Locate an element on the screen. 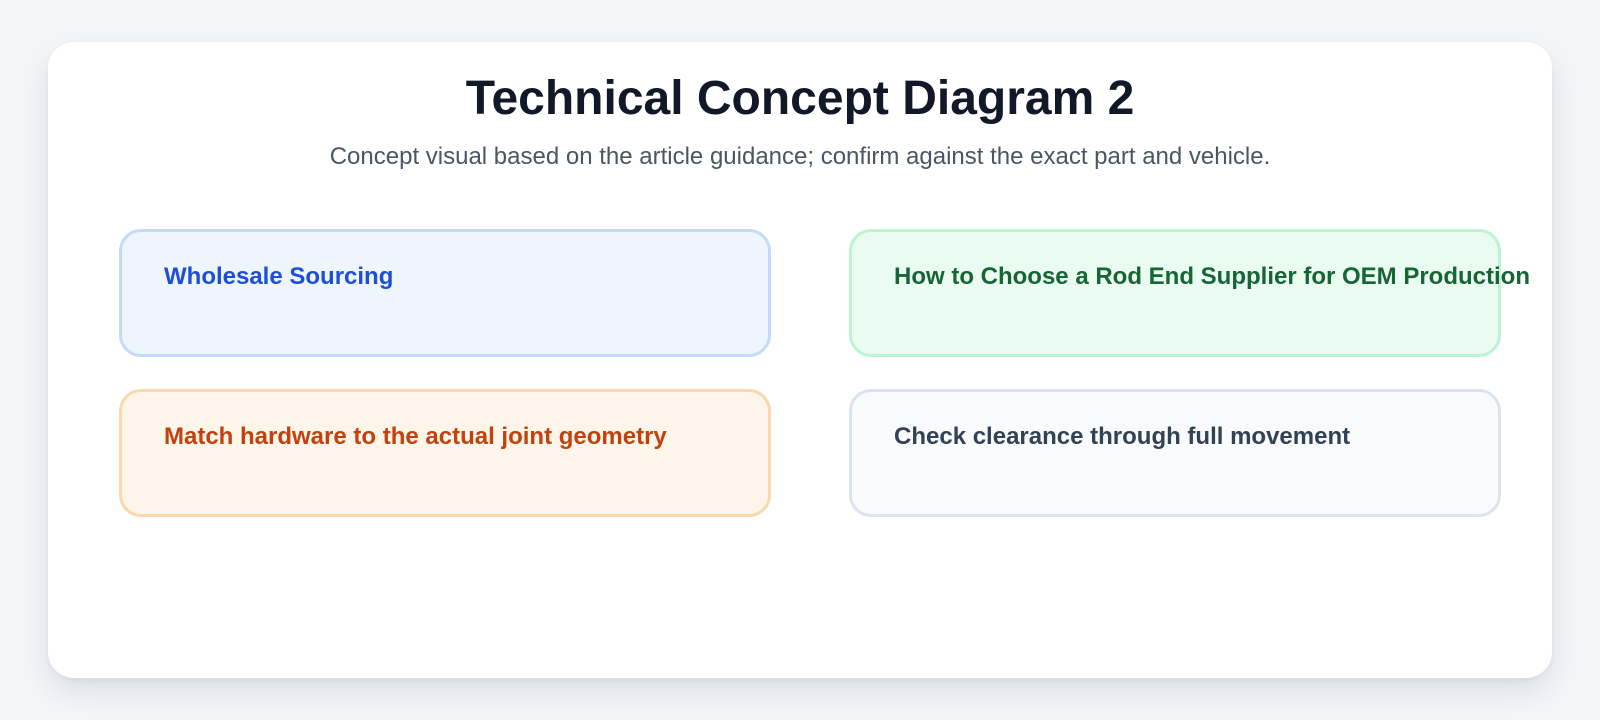  diagram-title: Technical Concept Diagram 2 is located at coordinates (800, 98).